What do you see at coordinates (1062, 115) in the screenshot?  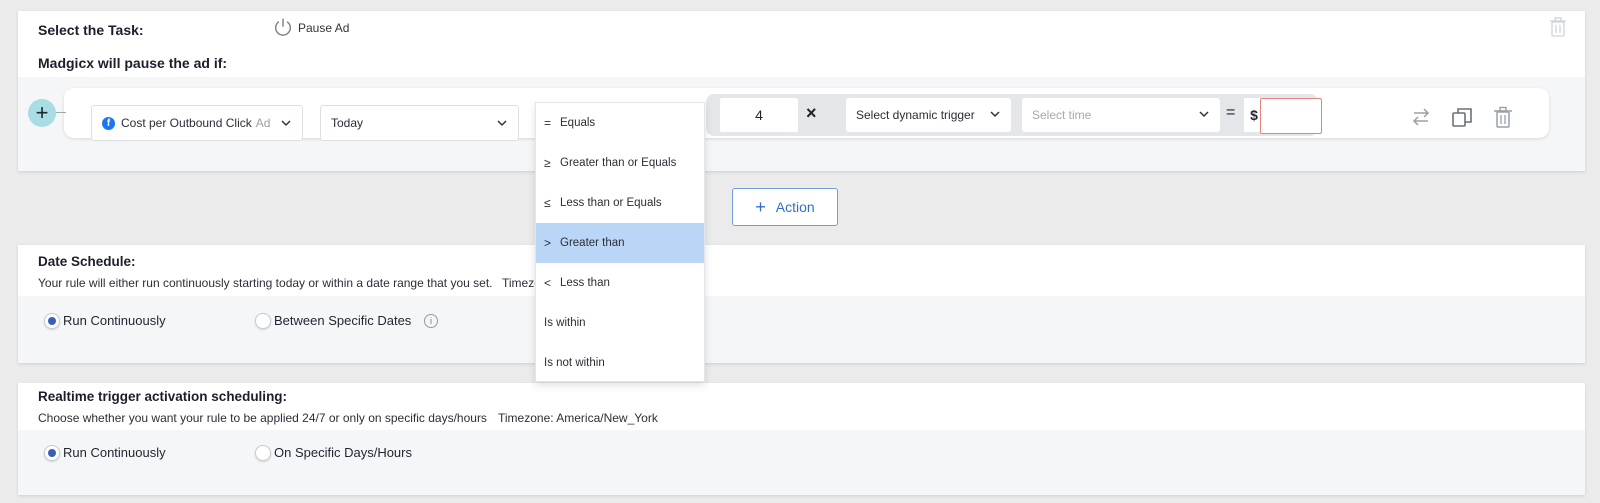 I see `time-placeholder: Select time` at bounding box center [1062, 115].